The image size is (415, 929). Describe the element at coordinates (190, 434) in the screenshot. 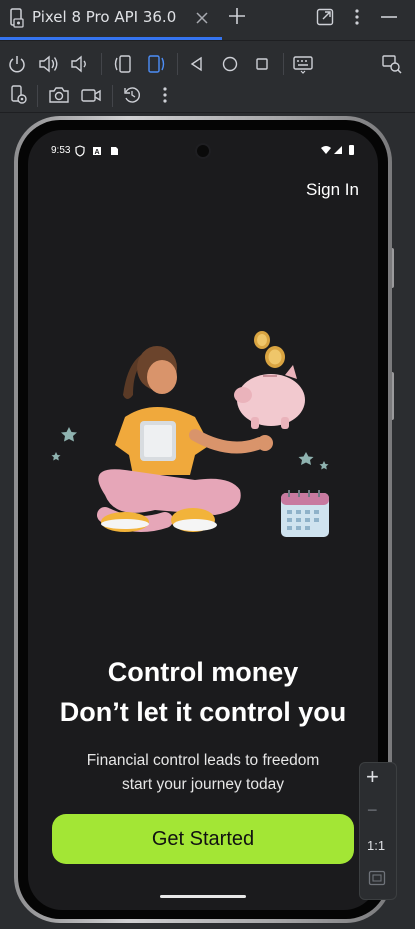

I see `finance-illustration` at that location.